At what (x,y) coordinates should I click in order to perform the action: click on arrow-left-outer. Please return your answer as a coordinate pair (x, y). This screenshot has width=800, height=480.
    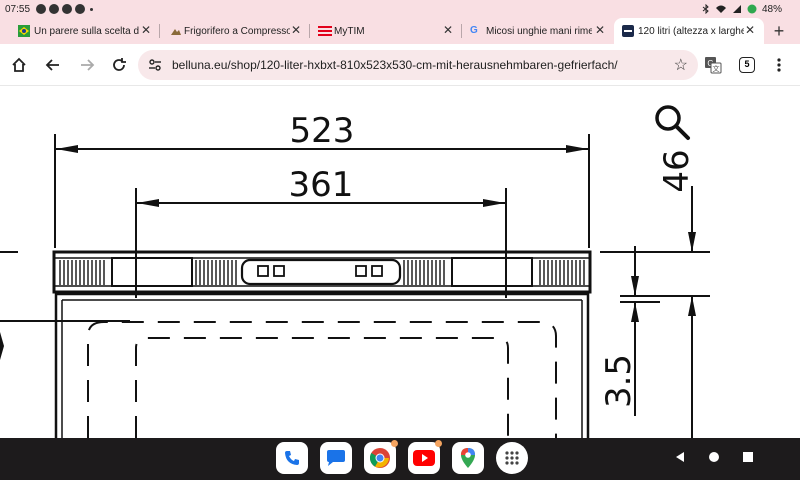
    Looking at the image, I should click on (67, 149).